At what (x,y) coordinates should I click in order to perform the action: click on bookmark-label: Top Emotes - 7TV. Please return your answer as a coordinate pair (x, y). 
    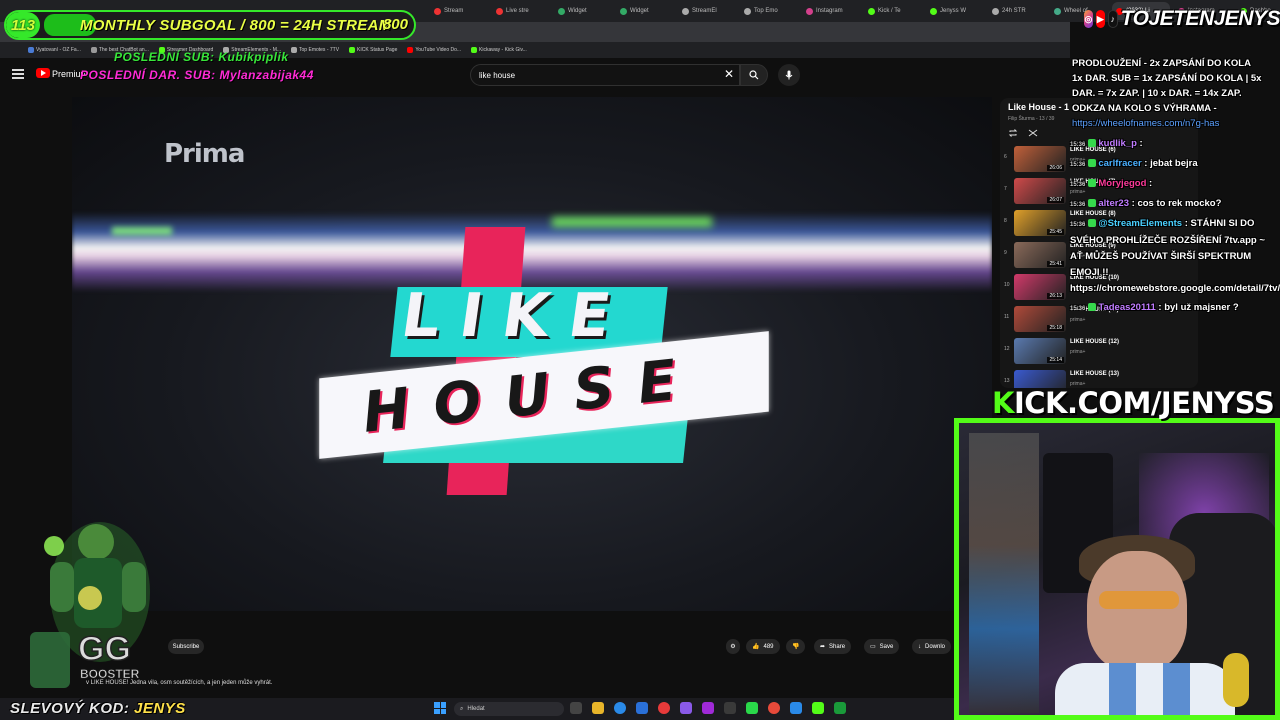
    Looking at the image, I should click on (319, 50).